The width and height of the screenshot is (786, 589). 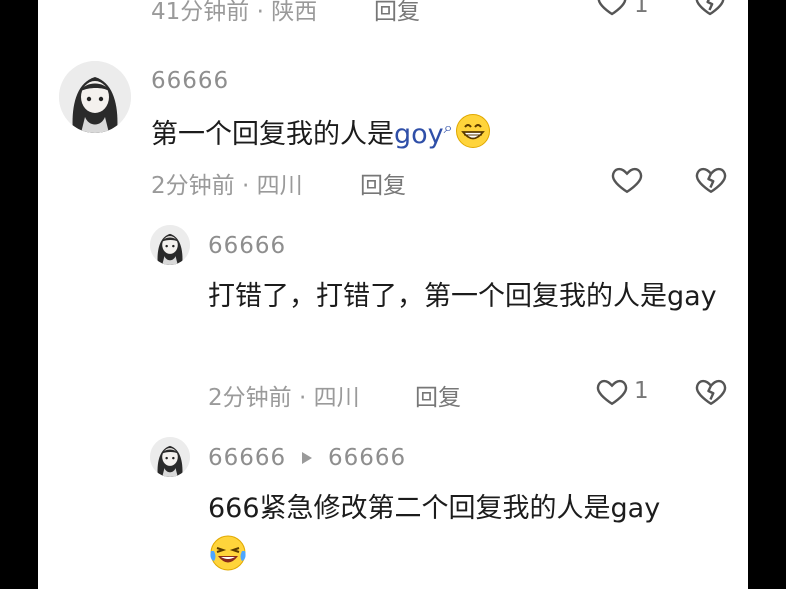 What do you see at coordinates (419, 134) in the screenshot?
I see `keyword-link: goy` at bounding box center [419, 134].